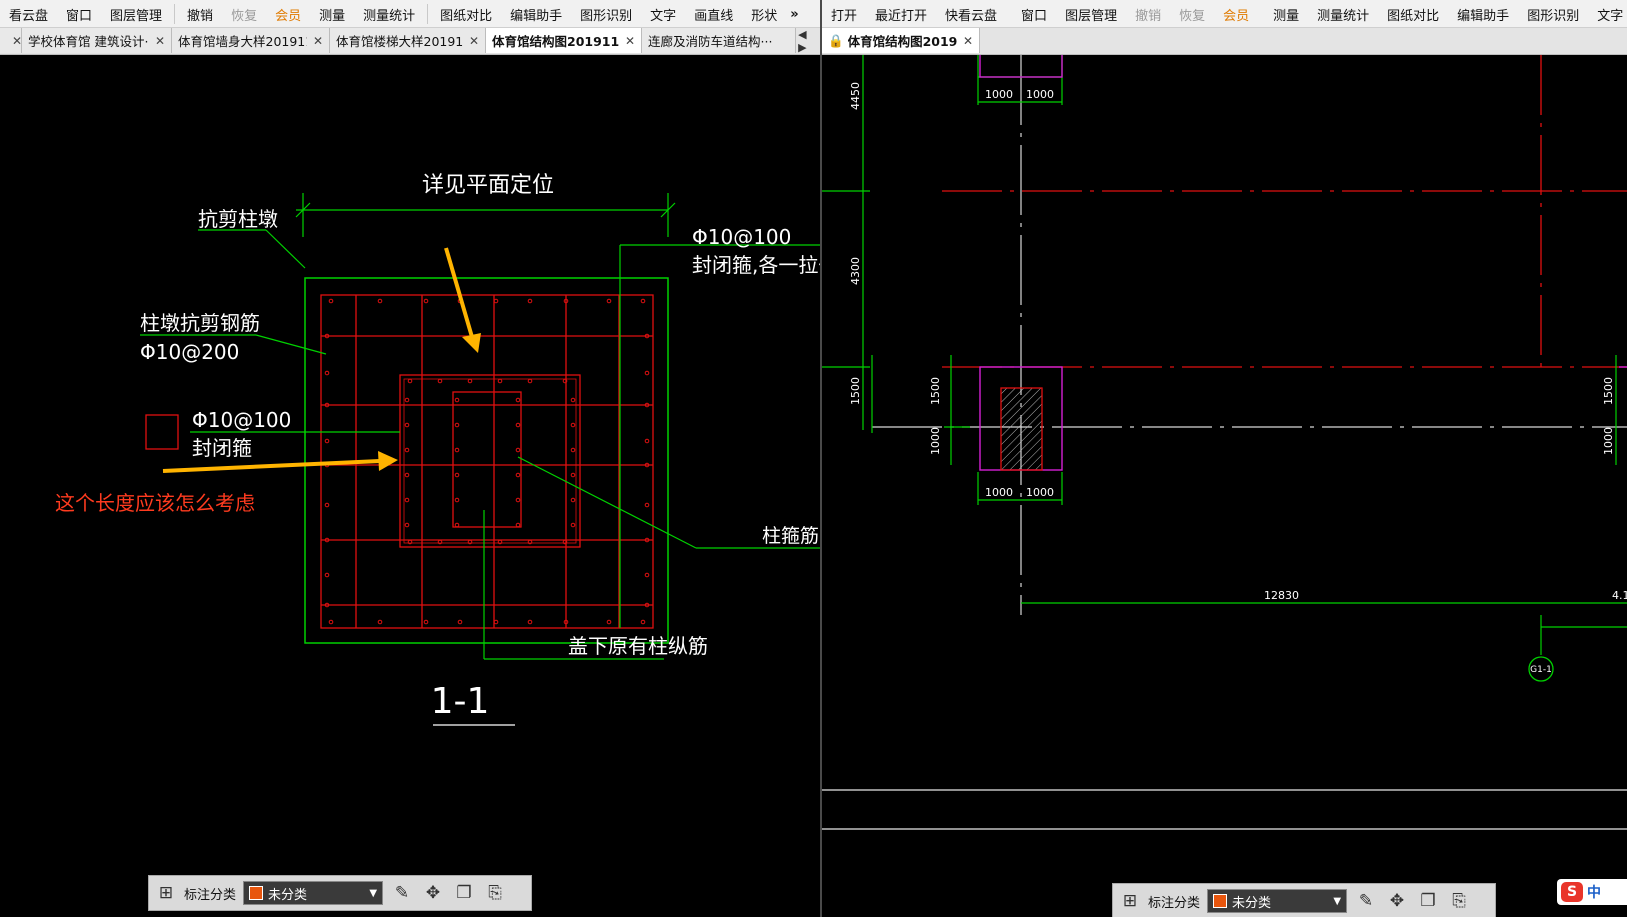 Image resolution: width=1627 pixels, height=917 pixels. I want to click on tab-bar-right: 🔒 体育馆结构图2019··· ✕, so click(1224, 41).